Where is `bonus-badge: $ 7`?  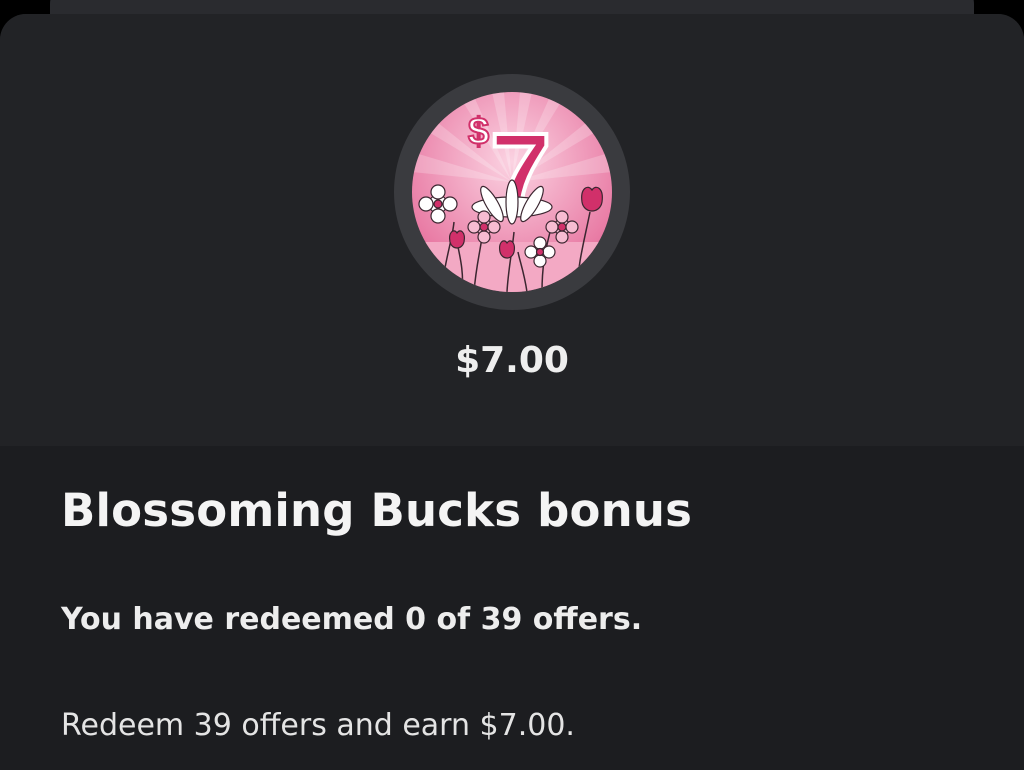
bonus-badge: $ 7 is located at coordinates (512, 192).